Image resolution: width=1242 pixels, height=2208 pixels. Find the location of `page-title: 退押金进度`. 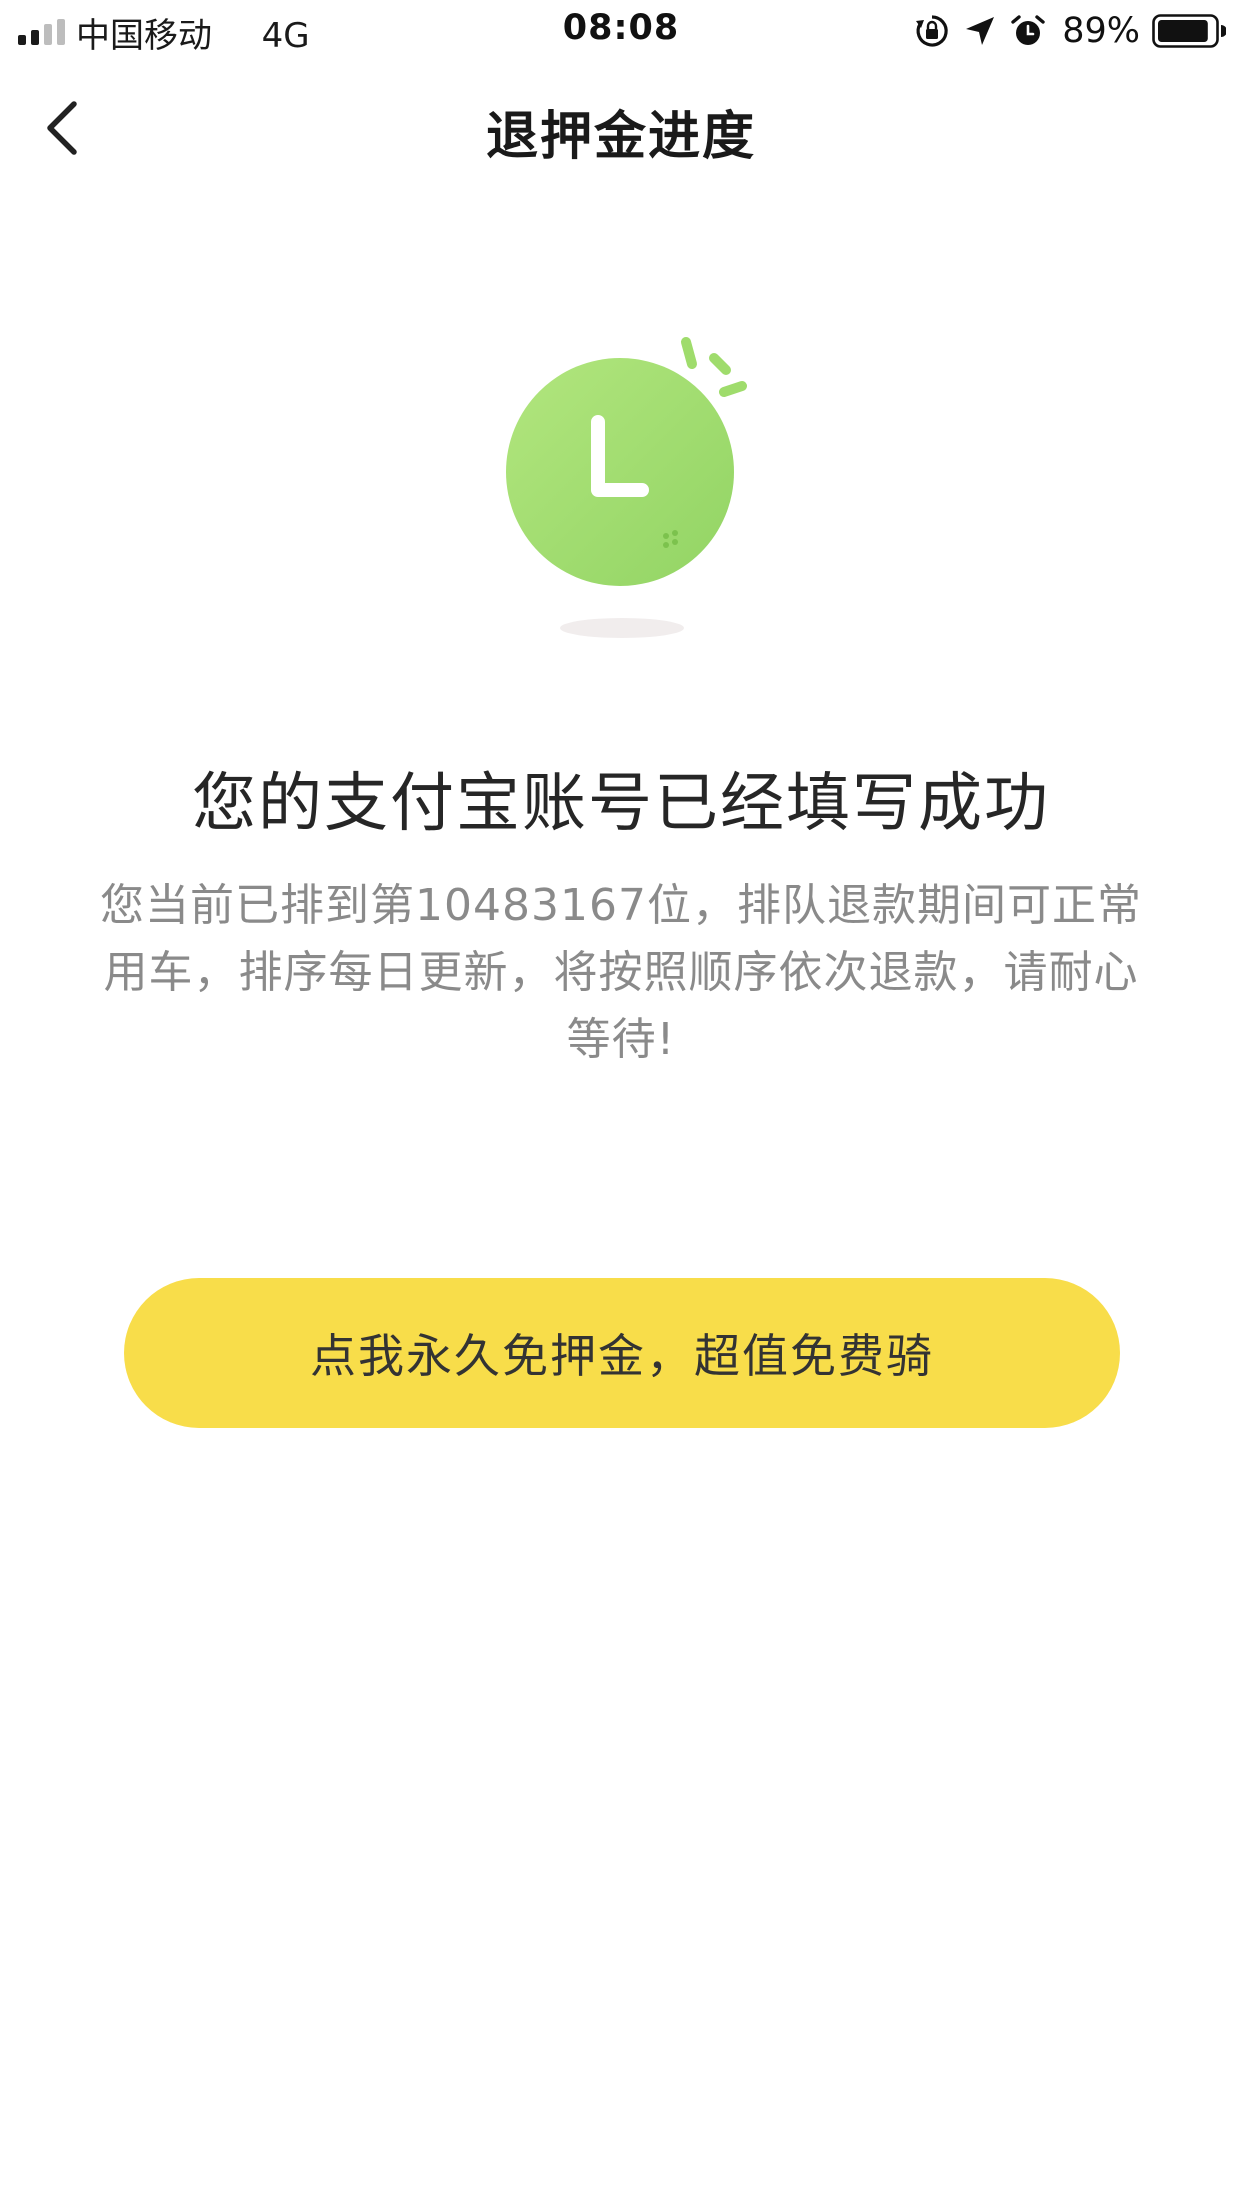

page-title: 退押金进度 is located at coordinates (620, 137).